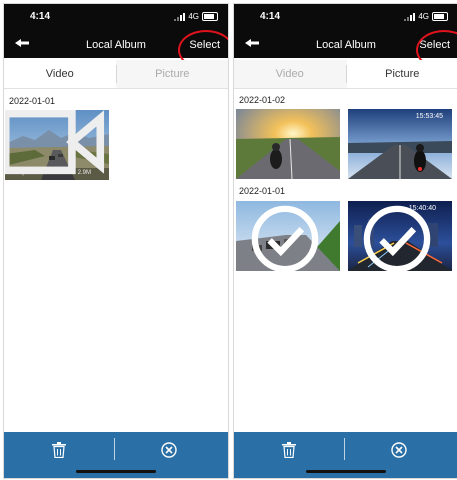  I want to click on photo-thumbnail-image, so click(288, 144).